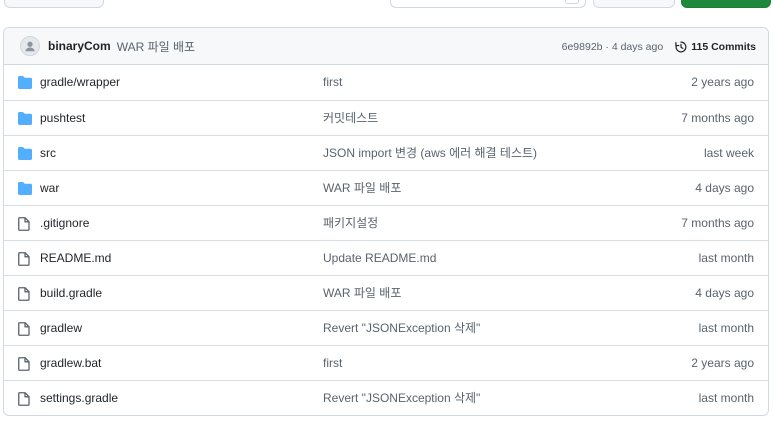 This screenshot has width=773, height=428. What do you see at coordinates (79, 46) in the screenshot?
I see `commit-author-link: binaryCom` at bounding box center [79, 46].